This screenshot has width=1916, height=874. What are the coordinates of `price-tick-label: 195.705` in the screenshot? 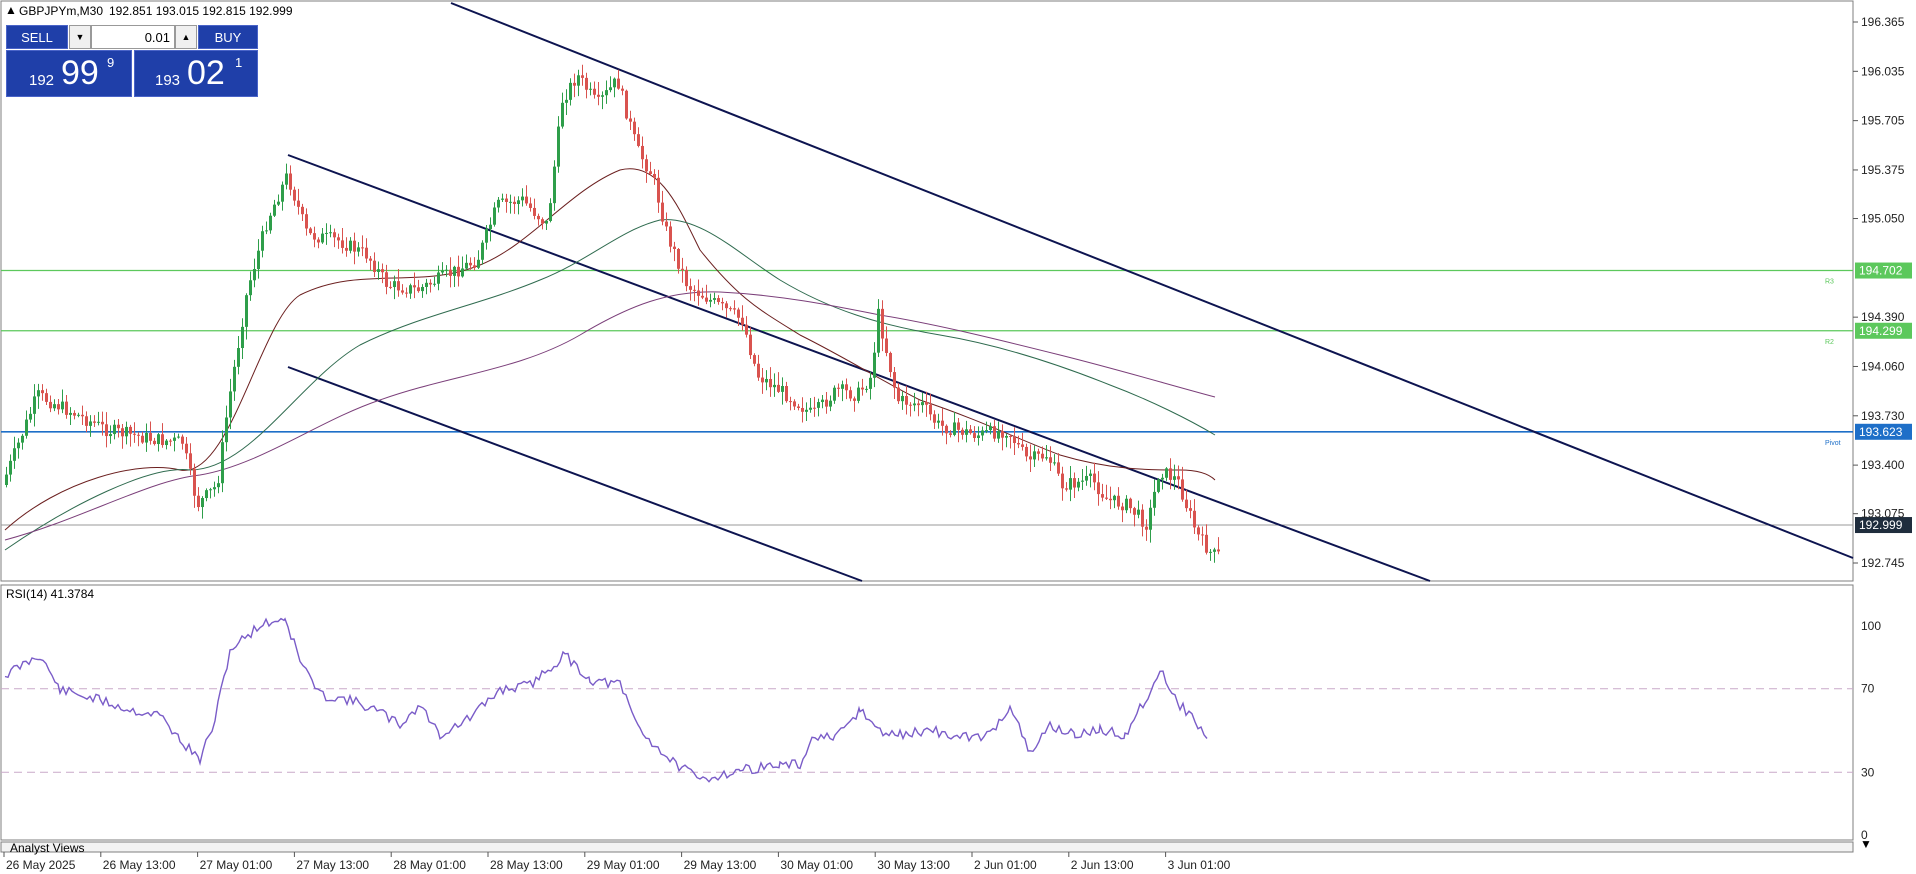 It's located at (1883, 121).